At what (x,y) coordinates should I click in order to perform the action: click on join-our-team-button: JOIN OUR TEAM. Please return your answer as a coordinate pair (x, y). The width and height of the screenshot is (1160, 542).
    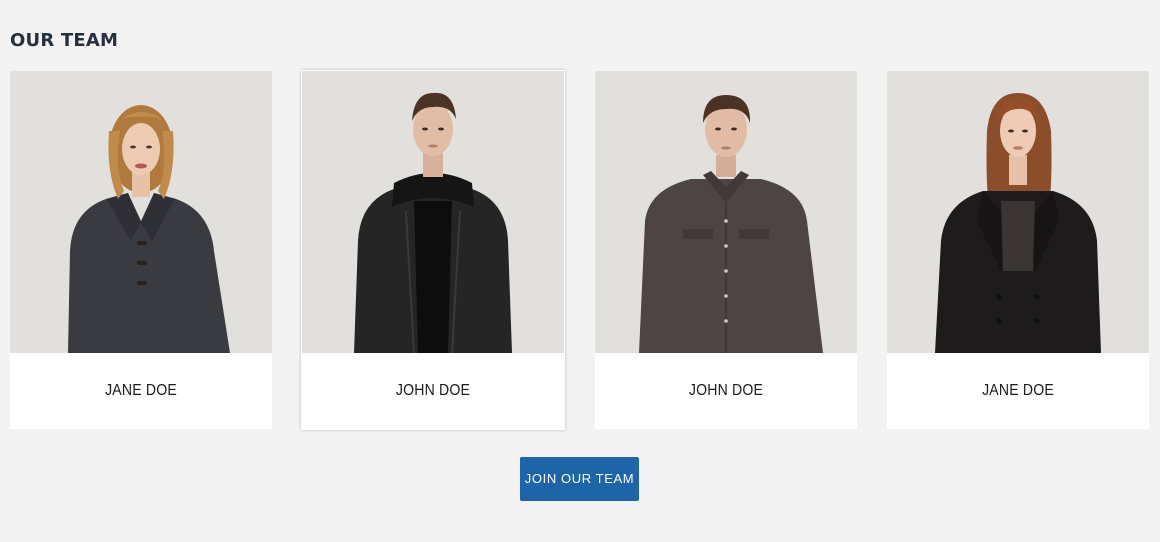
    Looking at the image, I should click on (579, 479).